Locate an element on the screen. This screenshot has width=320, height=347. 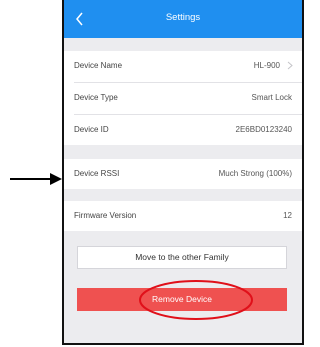
device-id-value: 2E6BD0123240 is located at coordinates (264, 129).